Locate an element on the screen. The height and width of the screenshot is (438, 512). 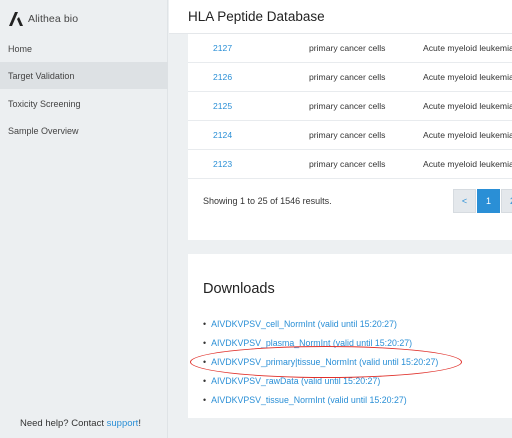
sidebar-item-label: Toxicity Screening is located at coordinates (44, 103).